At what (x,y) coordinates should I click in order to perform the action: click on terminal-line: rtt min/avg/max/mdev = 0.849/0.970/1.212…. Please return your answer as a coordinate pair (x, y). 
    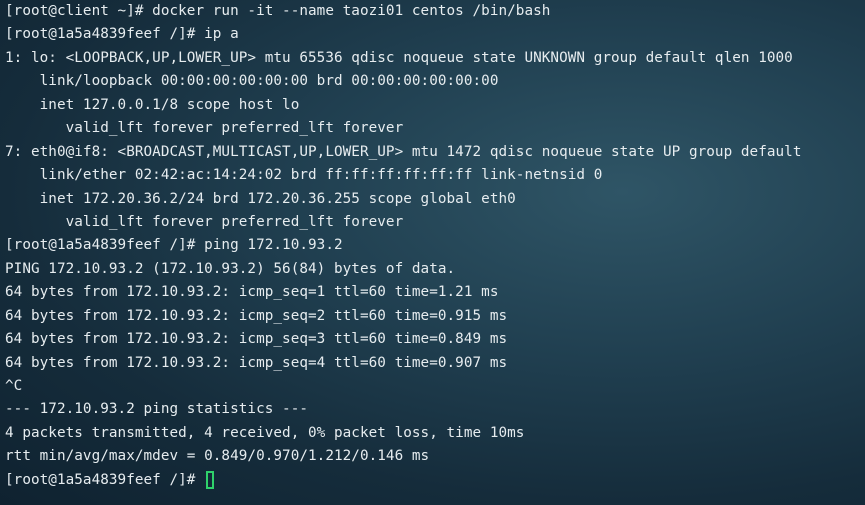
    Looking at the image, I should click on (217, 456).